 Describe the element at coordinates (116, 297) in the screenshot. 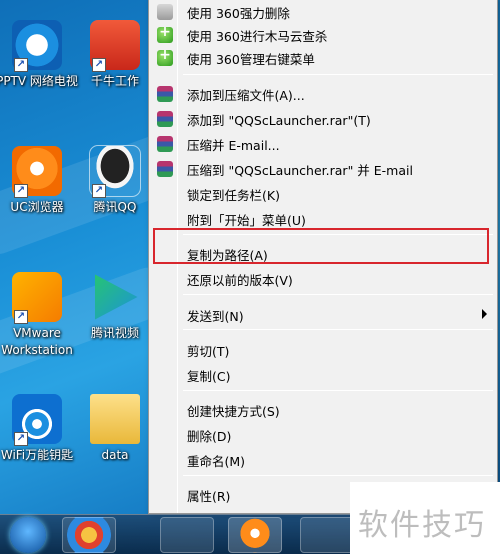

I see `tencent-video-icon` at that location.